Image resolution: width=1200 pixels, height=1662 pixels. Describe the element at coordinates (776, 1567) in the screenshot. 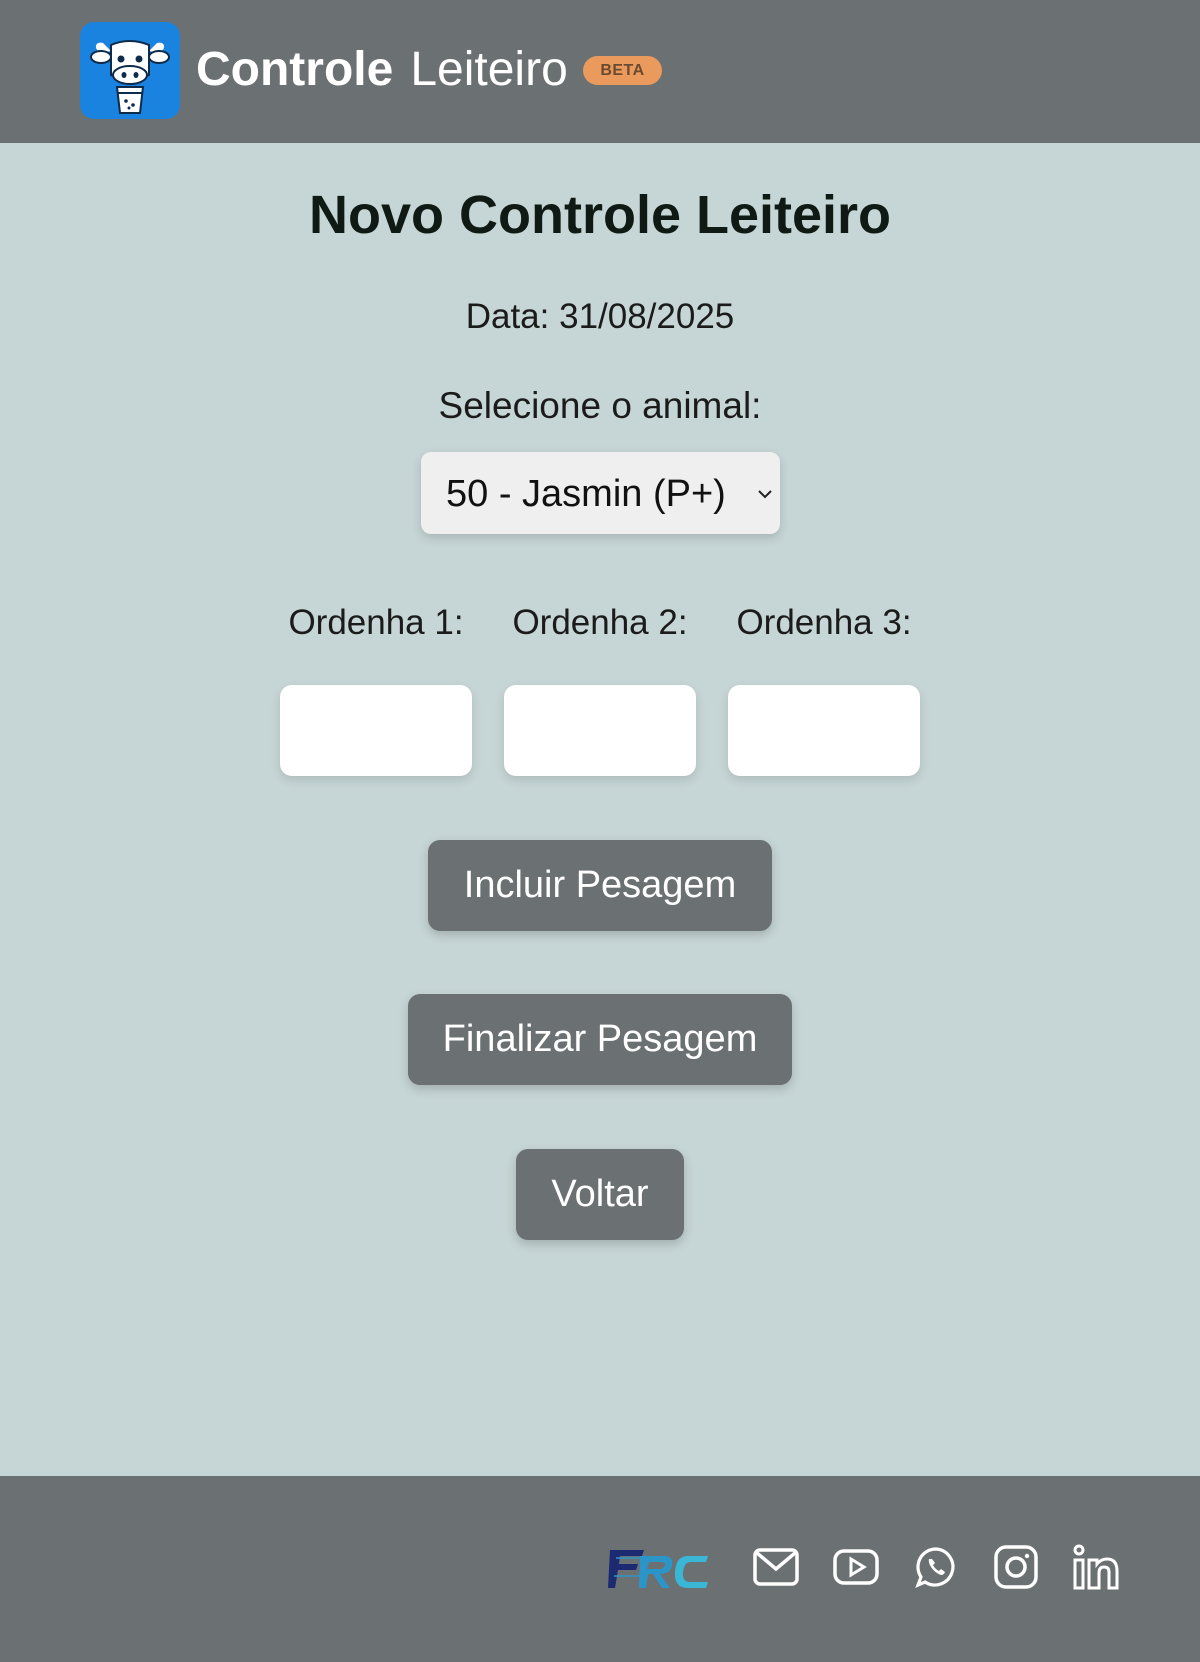

I see `mail-icon` at that location.